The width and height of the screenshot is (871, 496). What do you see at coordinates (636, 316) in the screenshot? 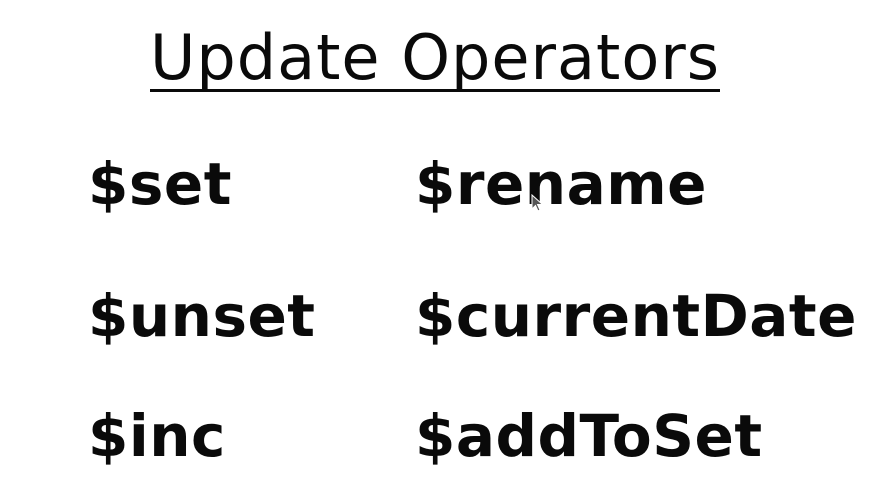
I see `operator-currentdate: $currentDate` at bounding box center [636, 316].